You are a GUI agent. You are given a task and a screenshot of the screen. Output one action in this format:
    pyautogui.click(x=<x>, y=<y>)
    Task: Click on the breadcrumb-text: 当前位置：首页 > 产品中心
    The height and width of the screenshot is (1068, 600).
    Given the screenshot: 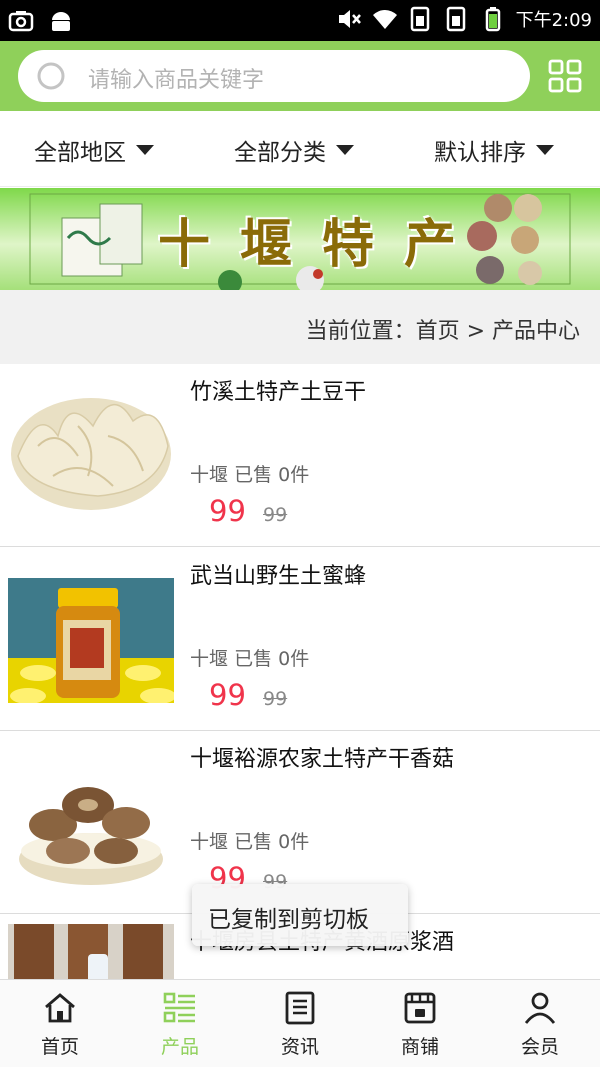 What is the action you would take?
    pyautogui.click(x=442, y=331)
    